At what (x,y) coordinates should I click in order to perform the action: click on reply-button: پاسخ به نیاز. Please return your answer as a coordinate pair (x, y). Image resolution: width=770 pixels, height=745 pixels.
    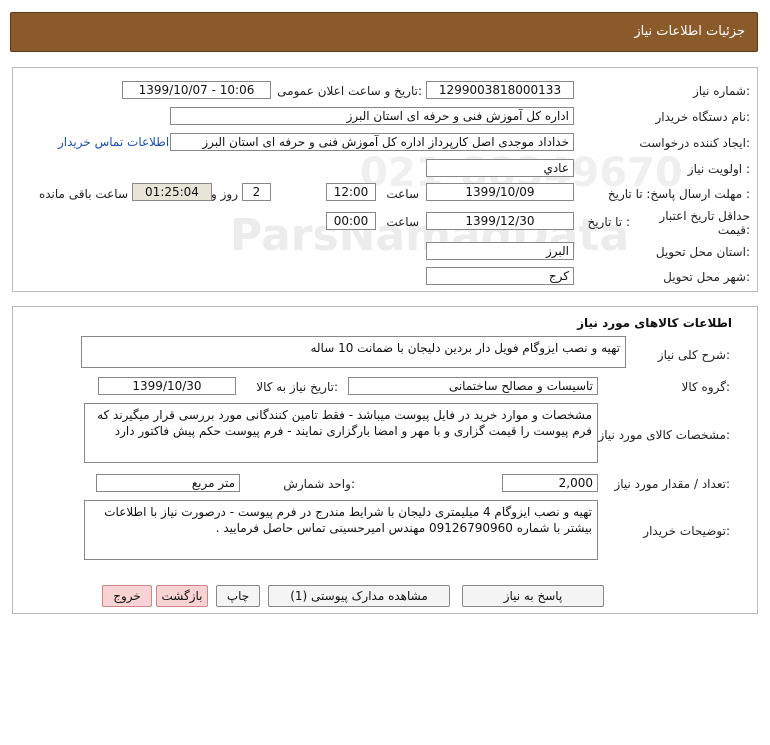
    Looking at the image, I should click on (533, 596).